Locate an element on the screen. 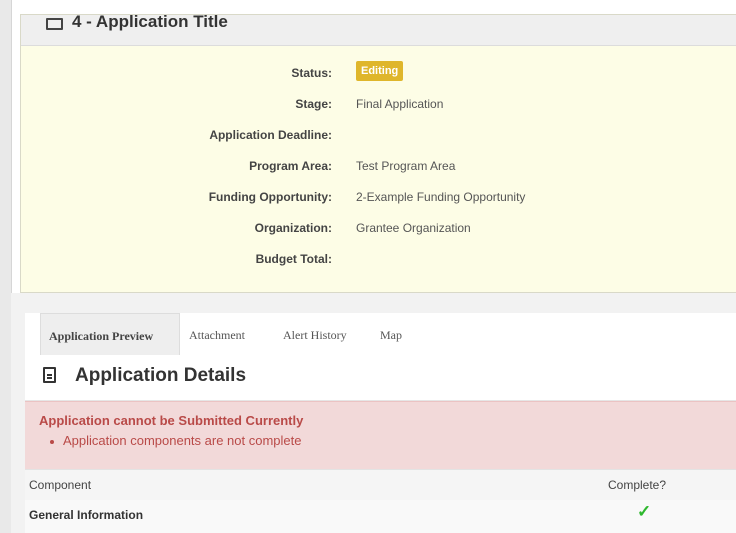 The height and width of the screenshot is (533, 736). application-title: 4 - Application Title is located at coordinates (150, 21).